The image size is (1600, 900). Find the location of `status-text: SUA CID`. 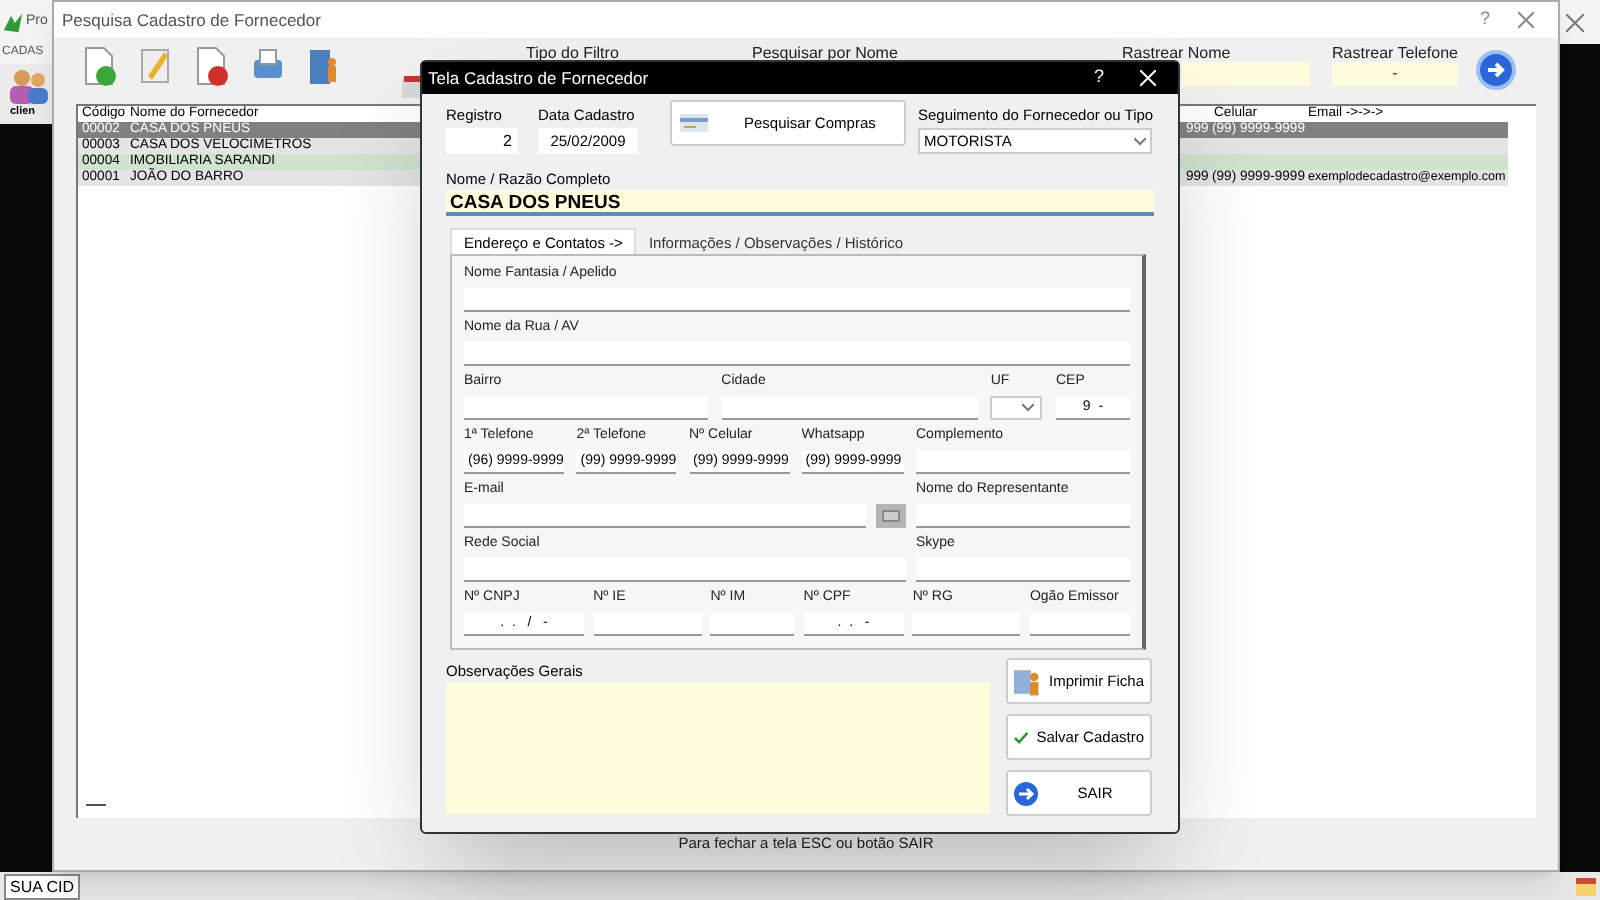

status-text: SUA CID is located at coordinates (42, 886).